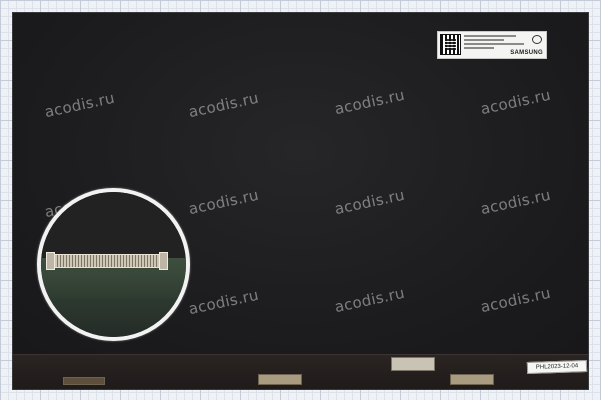 The width and height of the screenshot is (601, 400). What do you see at coordinates (413, 364) in the screenshot?
I see `edp-connector` at bounding box center [413, 364].